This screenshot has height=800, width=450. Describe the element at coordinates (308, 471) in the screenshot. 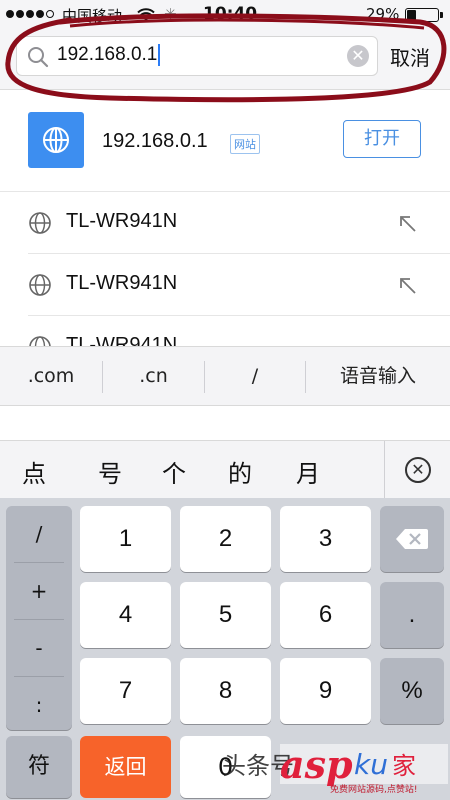

I see `candidate-word: 月` at that location.